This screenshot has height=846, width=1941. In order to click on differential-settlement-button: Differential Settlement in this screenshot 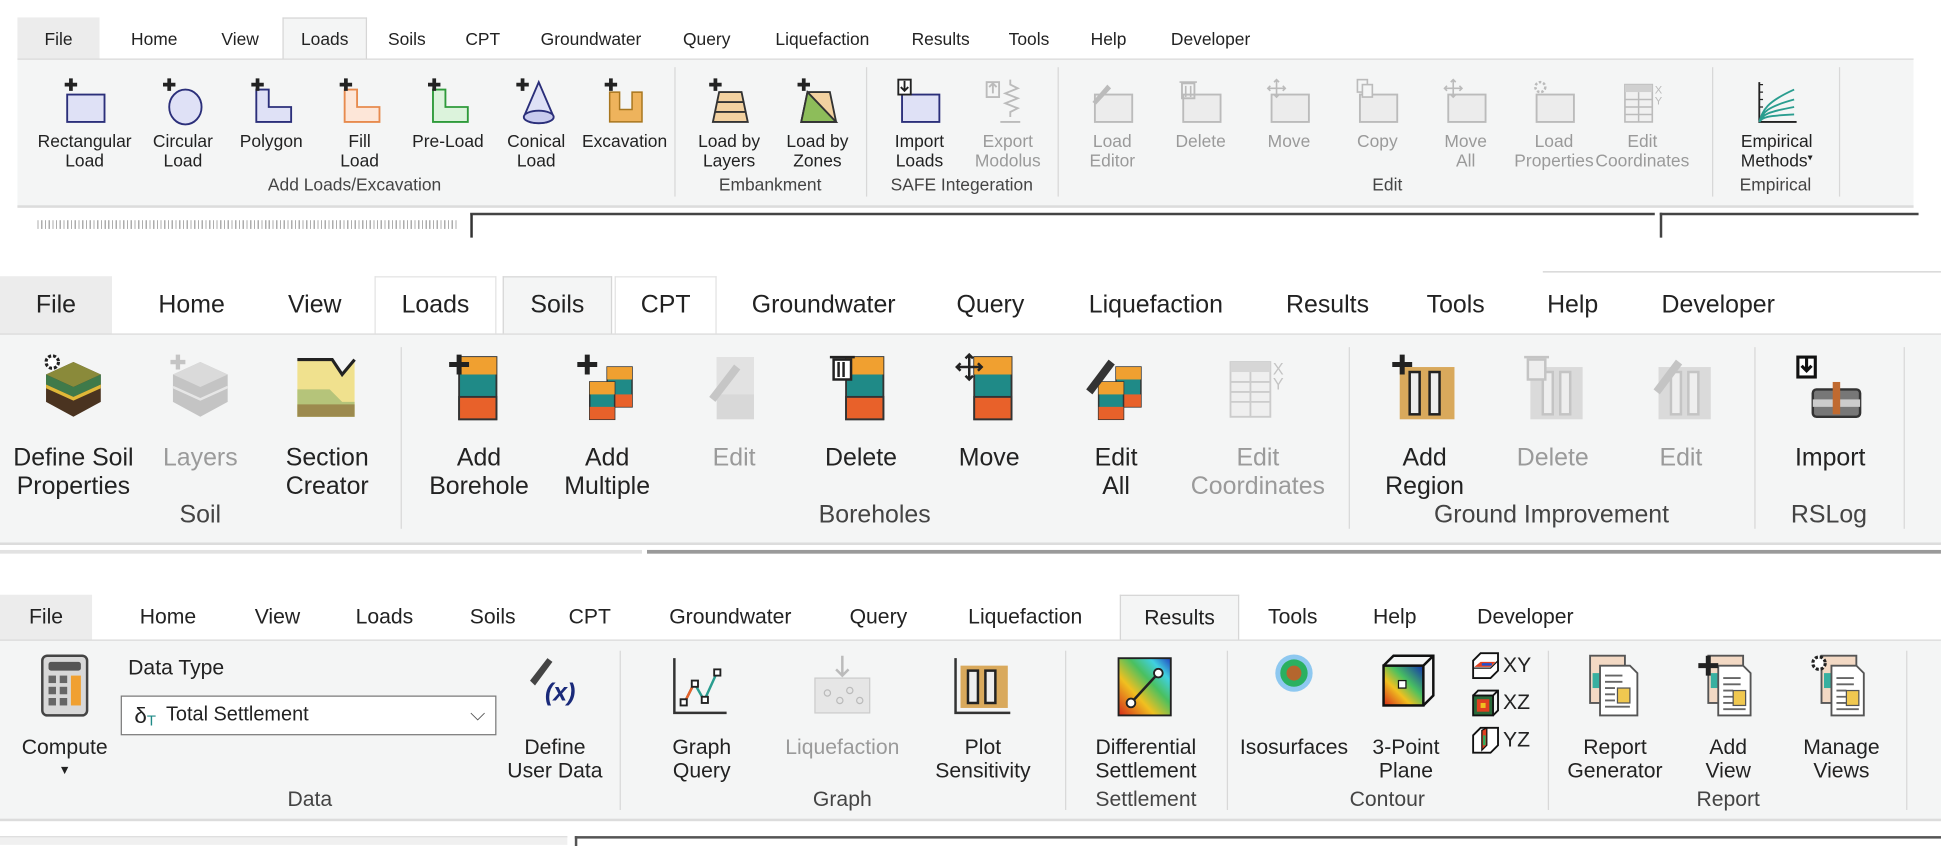, I will do `click(1145, 718)`.